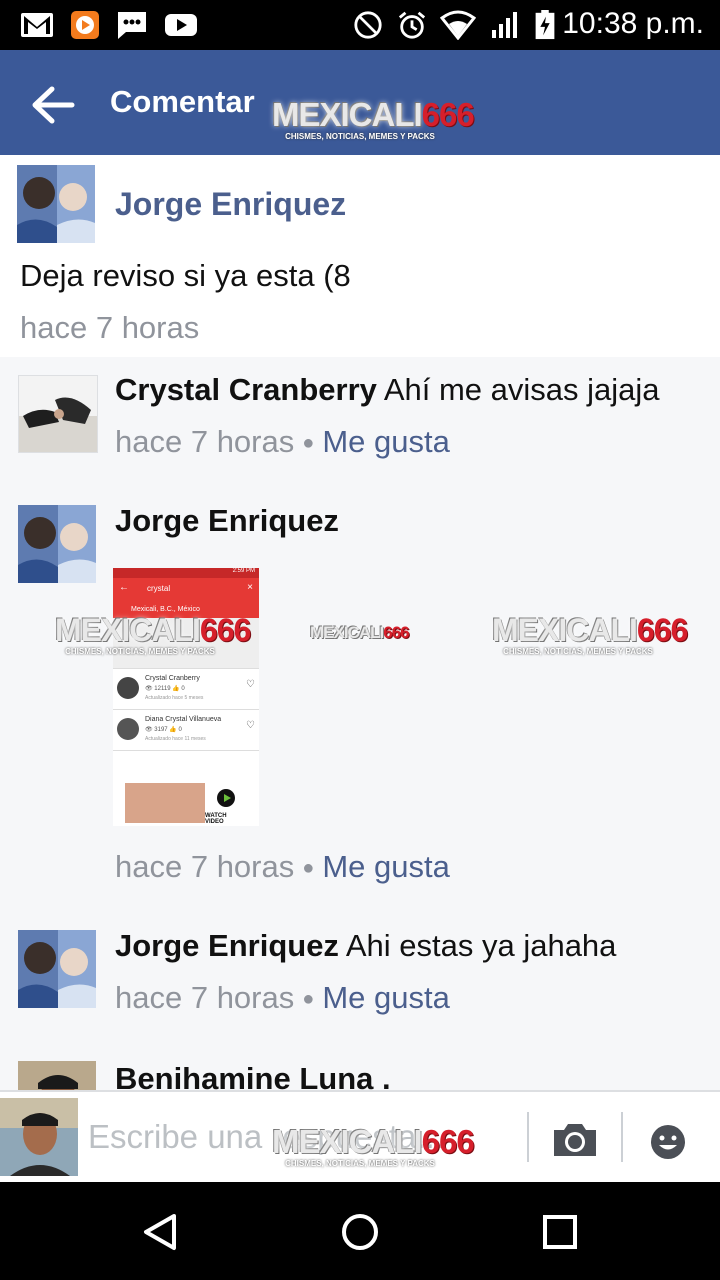 This screenshot has width=720, height=1280. What do you see at coordinates (360, 632) in the screenshot?
I see `watermark-logo: MEXICALI666` at bounding box center [360, 632].